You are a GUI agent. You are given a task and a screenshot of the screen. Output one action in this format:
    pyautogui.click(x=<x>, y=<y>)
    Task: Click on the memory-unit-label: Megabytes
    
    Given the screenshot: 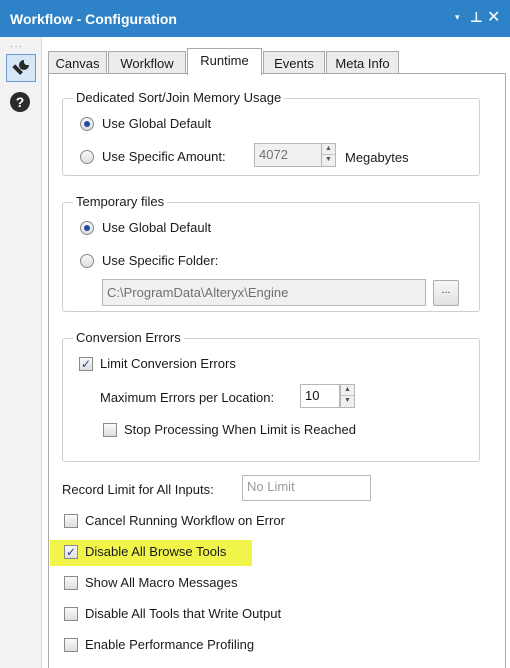 What is the action you would take?
    pyautogui.click(x=377, y=157)
    